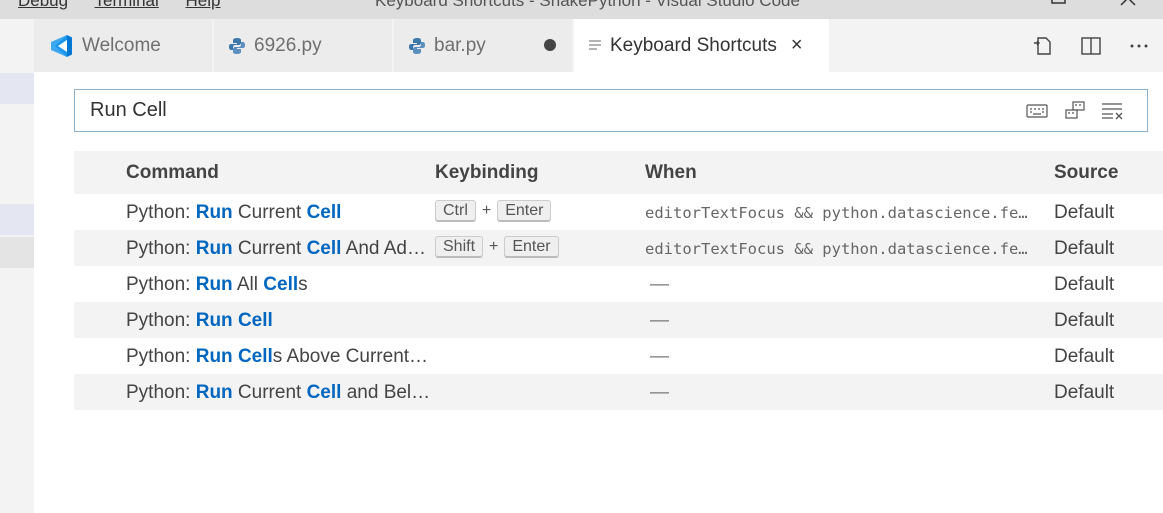 Image resolution: width=1163 pixels, height=513 pixels. Describe the element at coordinates (43, 5) in the screenshot. I see `menu-debug: Debug` at that location.